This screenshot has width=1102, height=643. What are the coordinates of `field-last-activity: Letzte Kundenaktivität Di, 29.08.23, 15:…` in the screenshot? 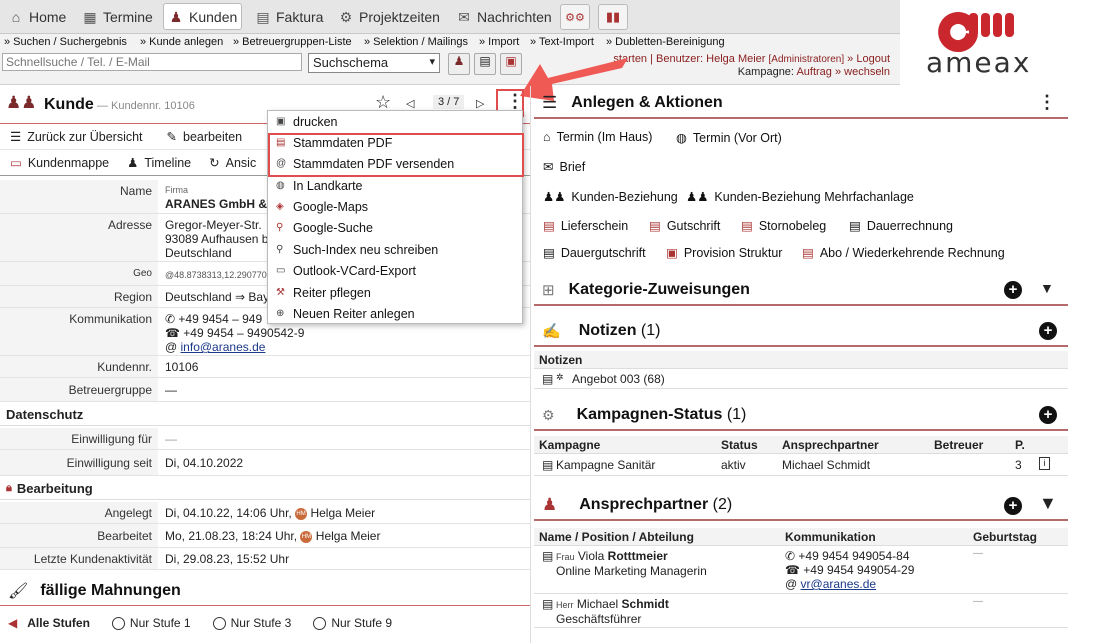 It's located at (265, 559).